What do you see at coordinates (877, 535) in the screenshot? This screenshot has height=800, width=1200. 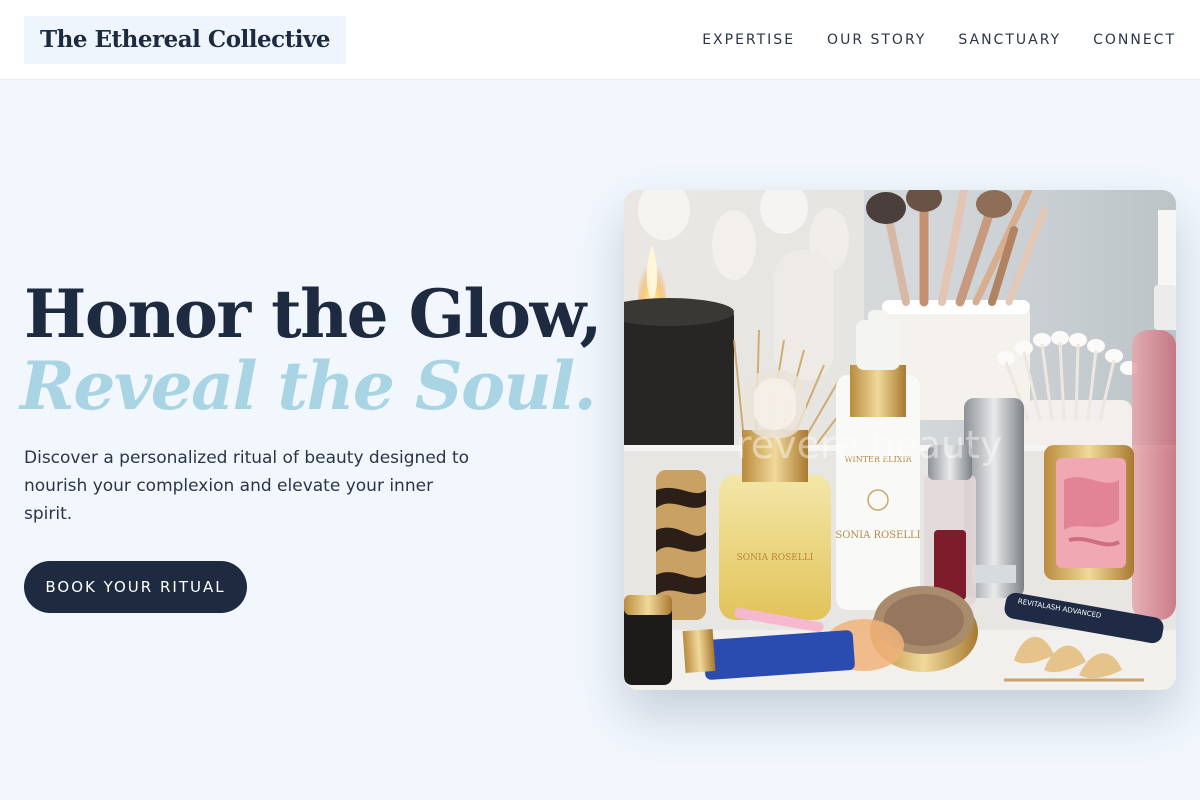 I see `bottle-brand-text: SONIA ROSELLI` at bounding box center [877, 535].